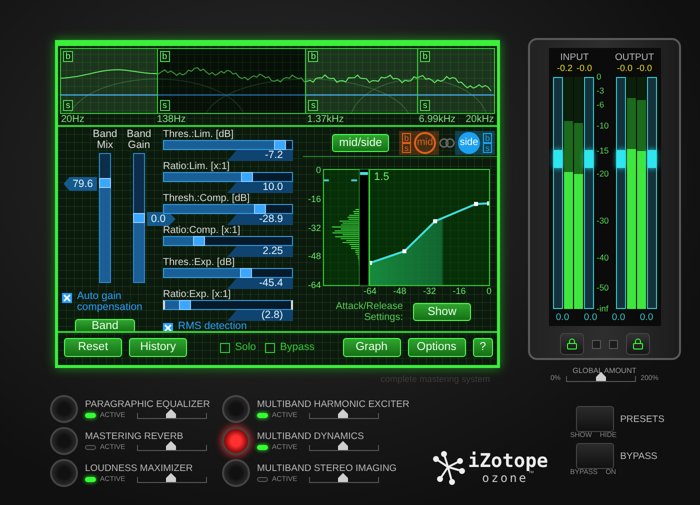  I want to click on fader-label: Band Gain, so click(139, 141).